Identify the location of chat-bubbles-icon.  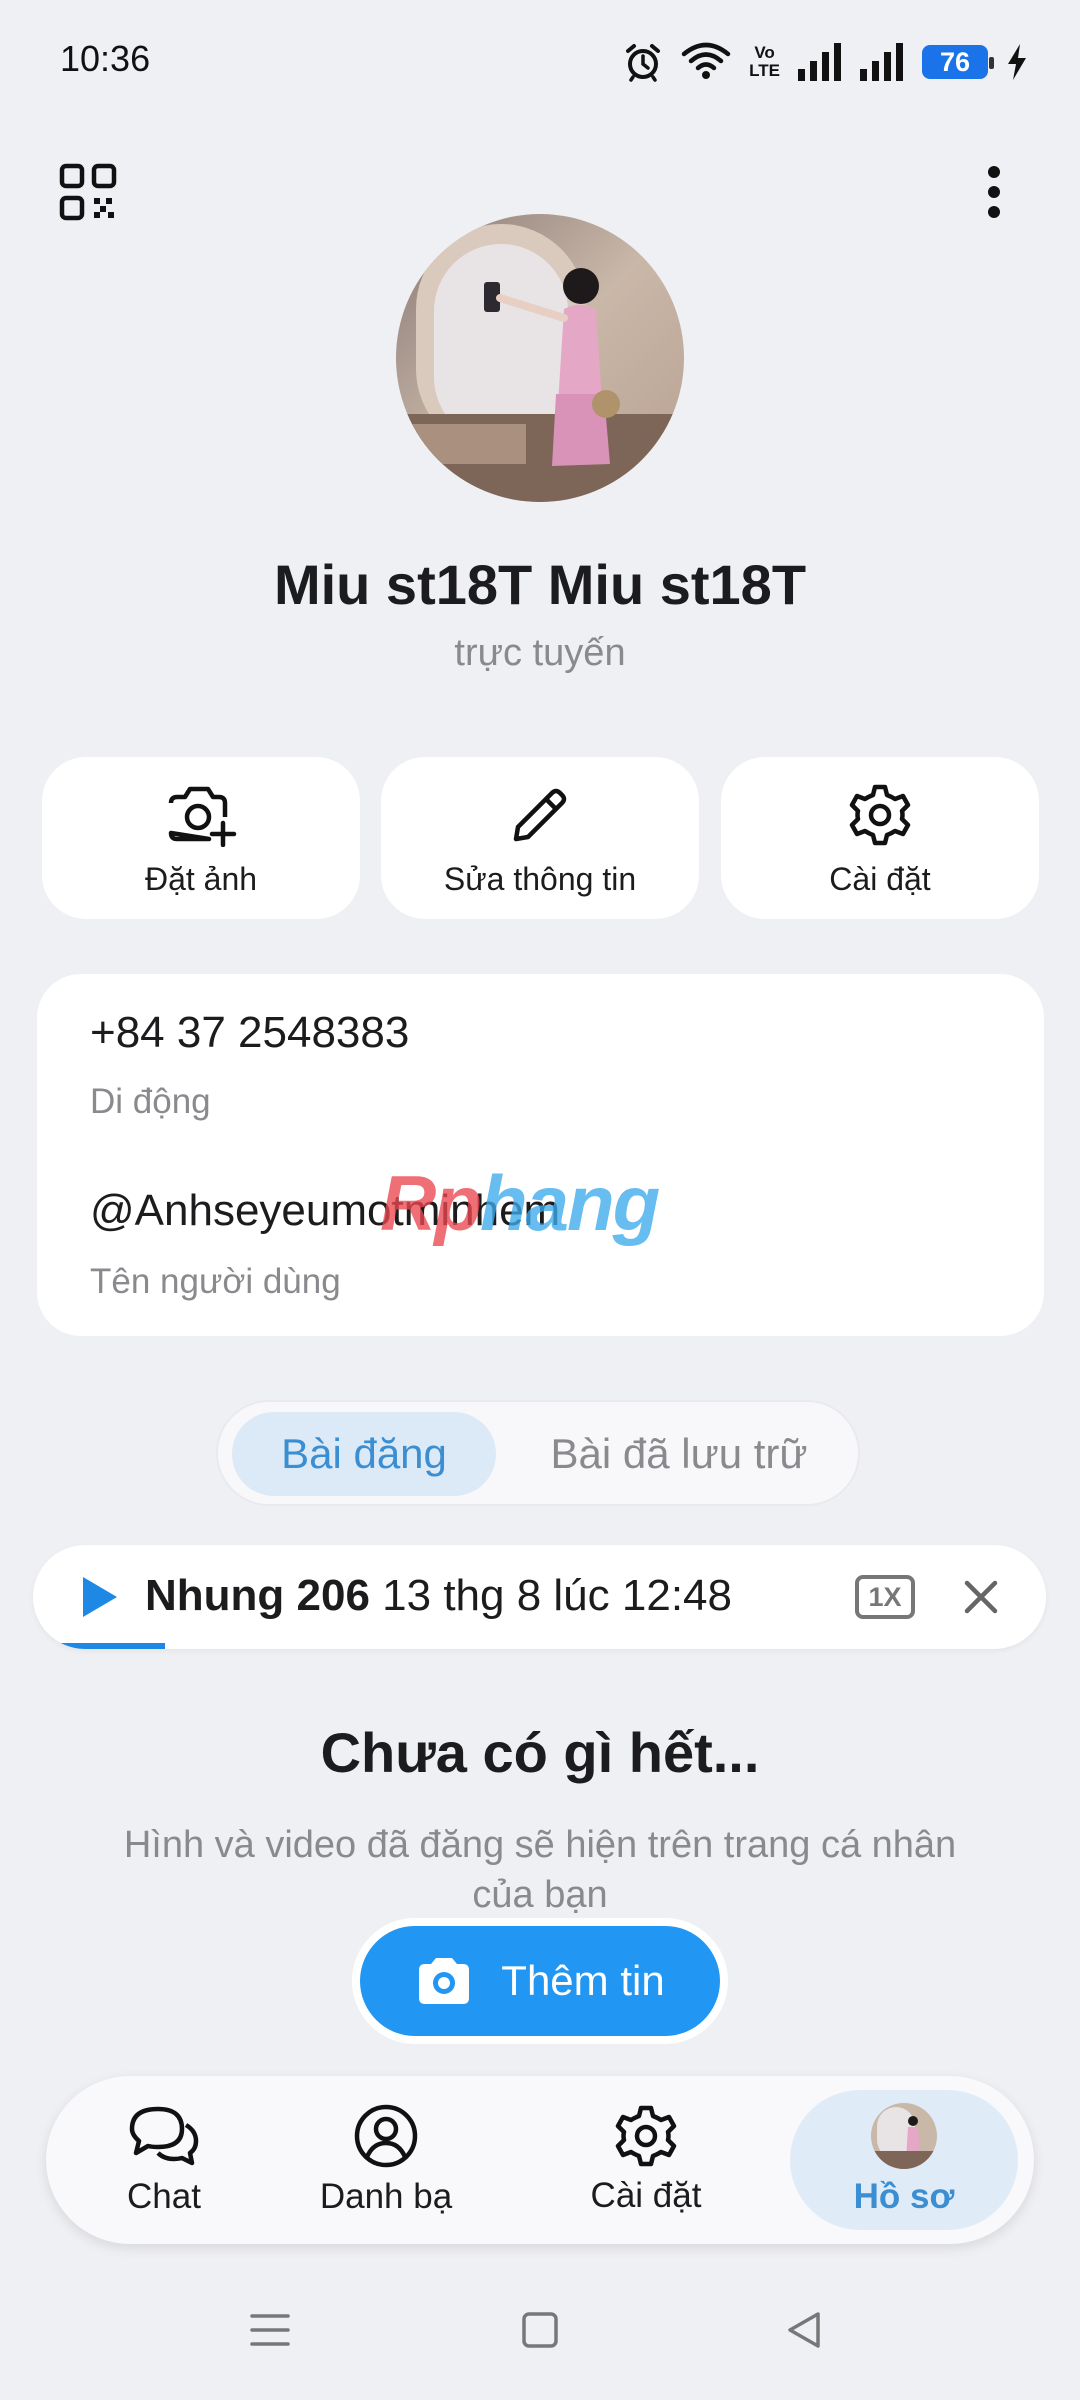
(164, 2136).